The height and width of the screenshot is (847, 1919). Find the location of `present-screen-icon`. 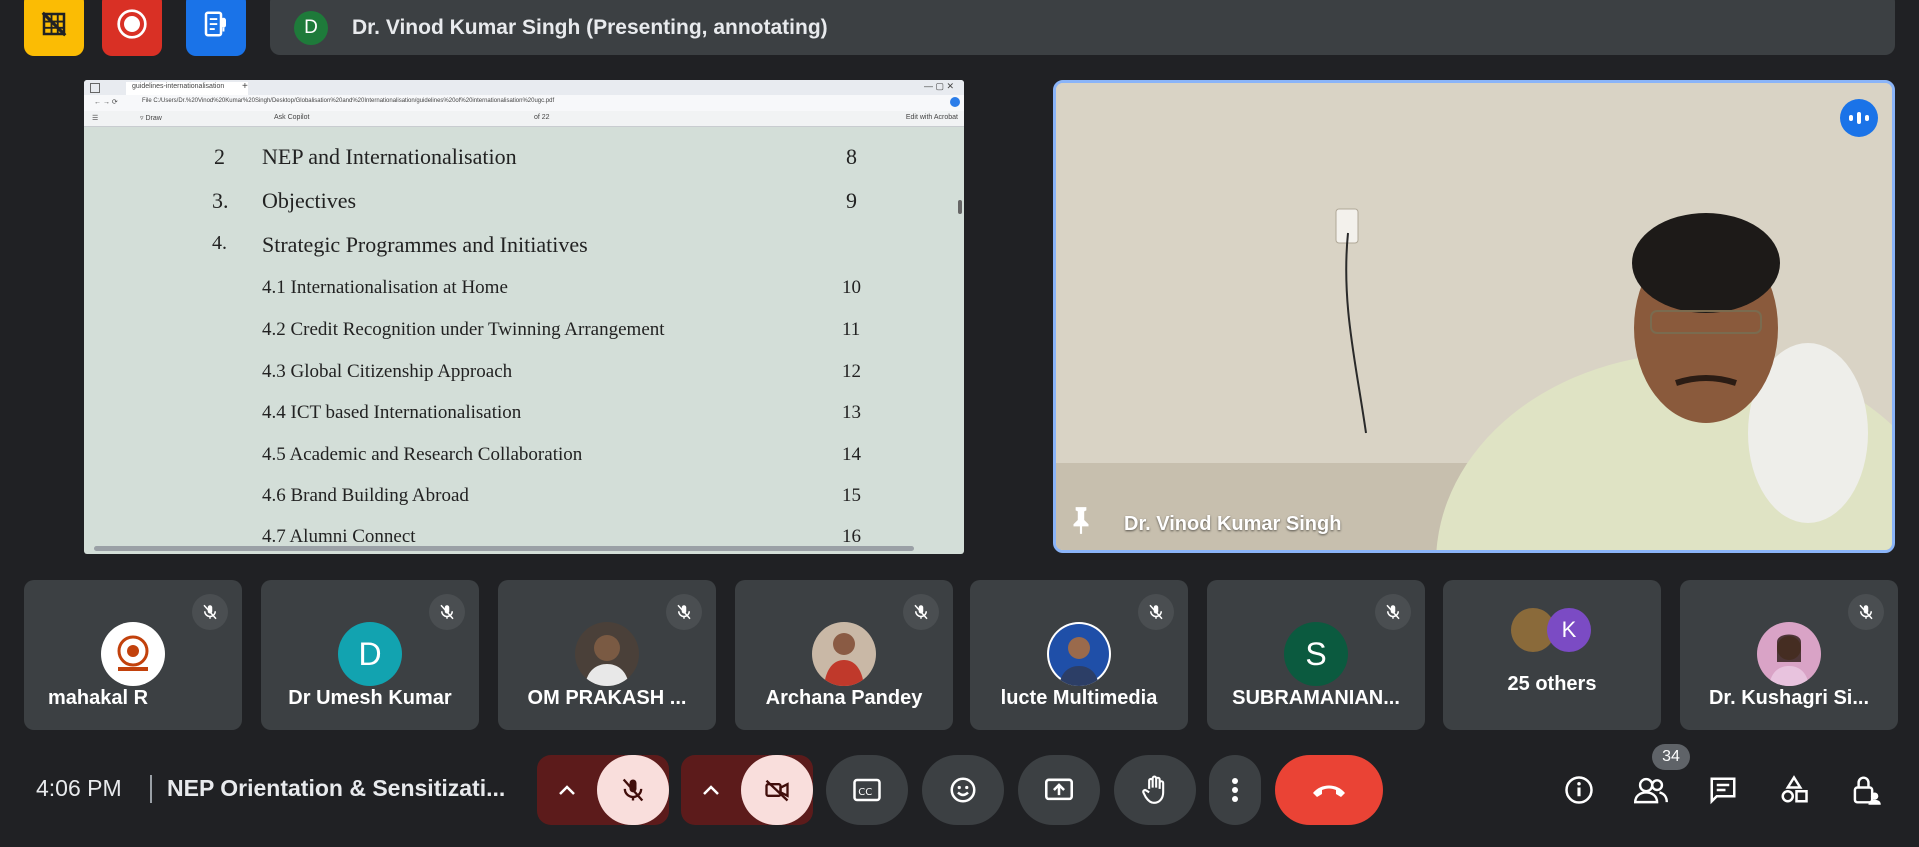

present-screen-icon is located at coordinates (1059, 789).